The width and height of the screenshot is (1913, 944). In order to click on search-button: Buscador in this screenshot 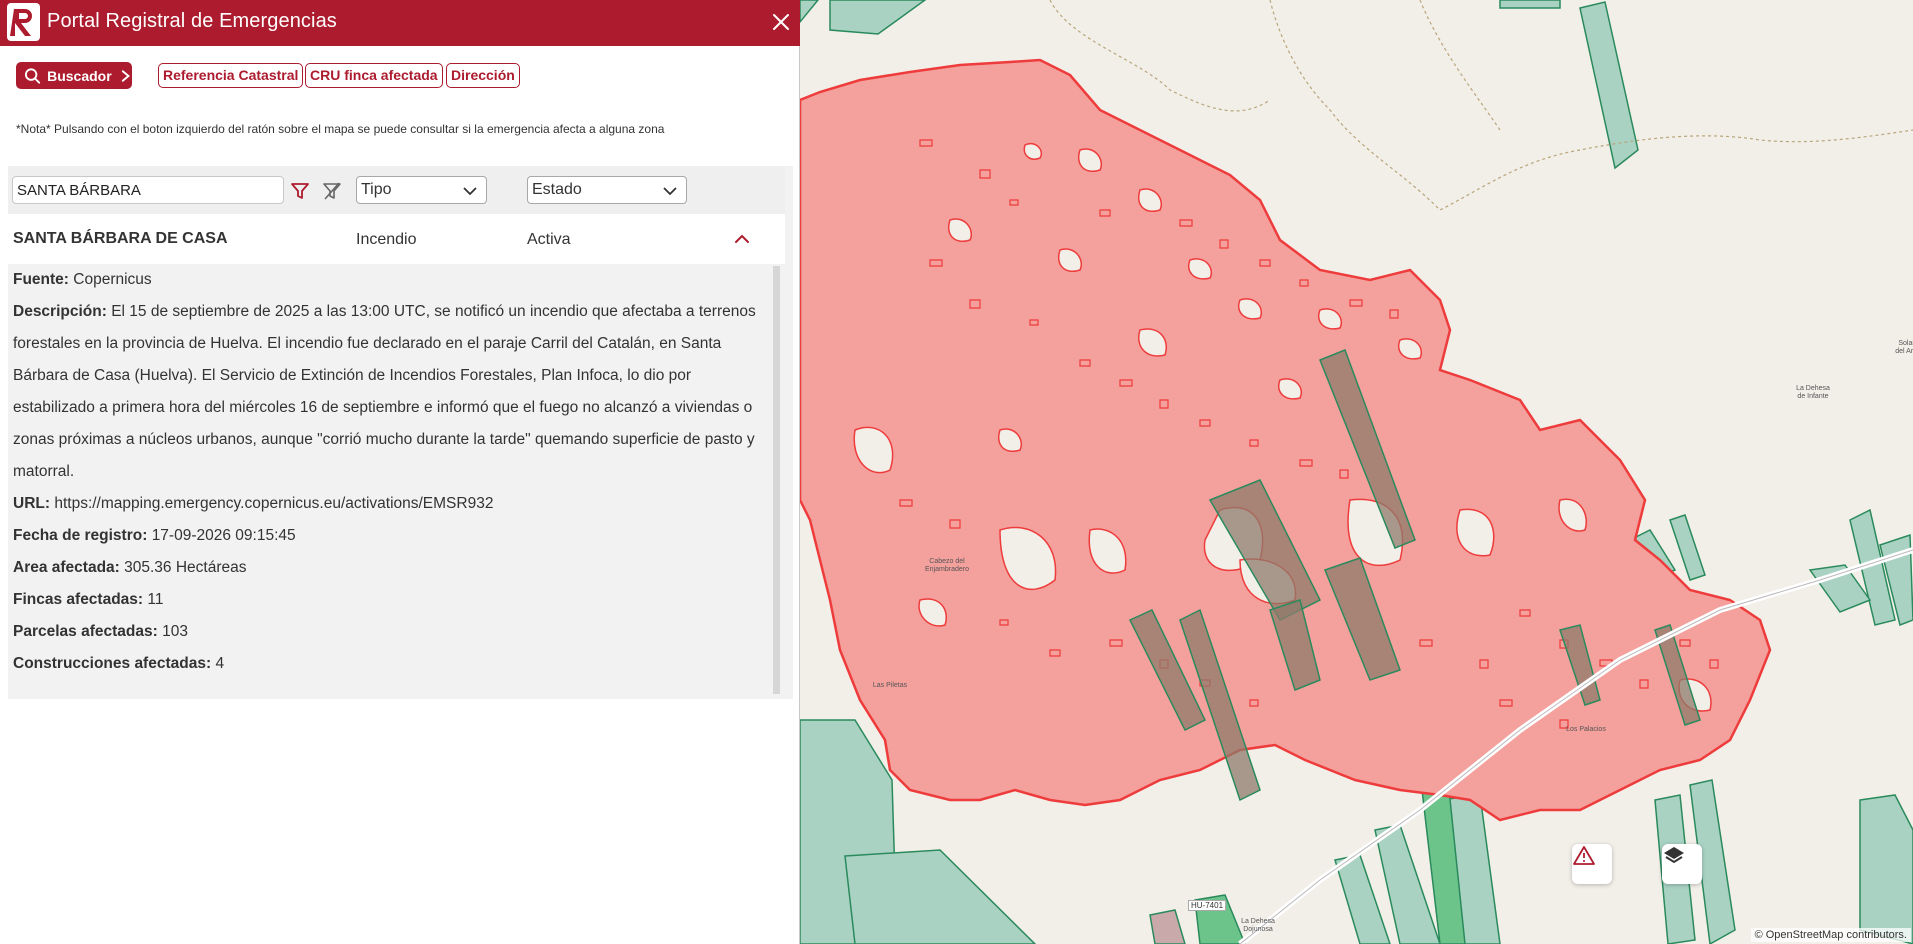, I will do `click(74, 75)`.